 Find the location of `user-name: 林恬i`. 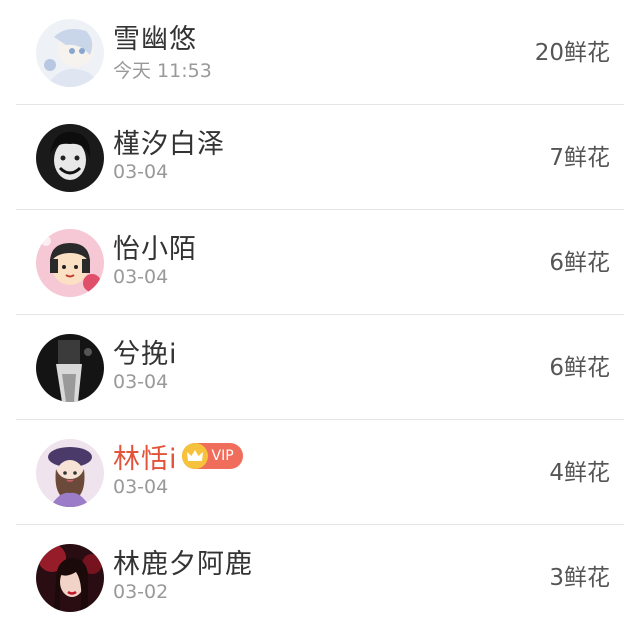

user-name: 林恬i is located at coordinates (145, 456).